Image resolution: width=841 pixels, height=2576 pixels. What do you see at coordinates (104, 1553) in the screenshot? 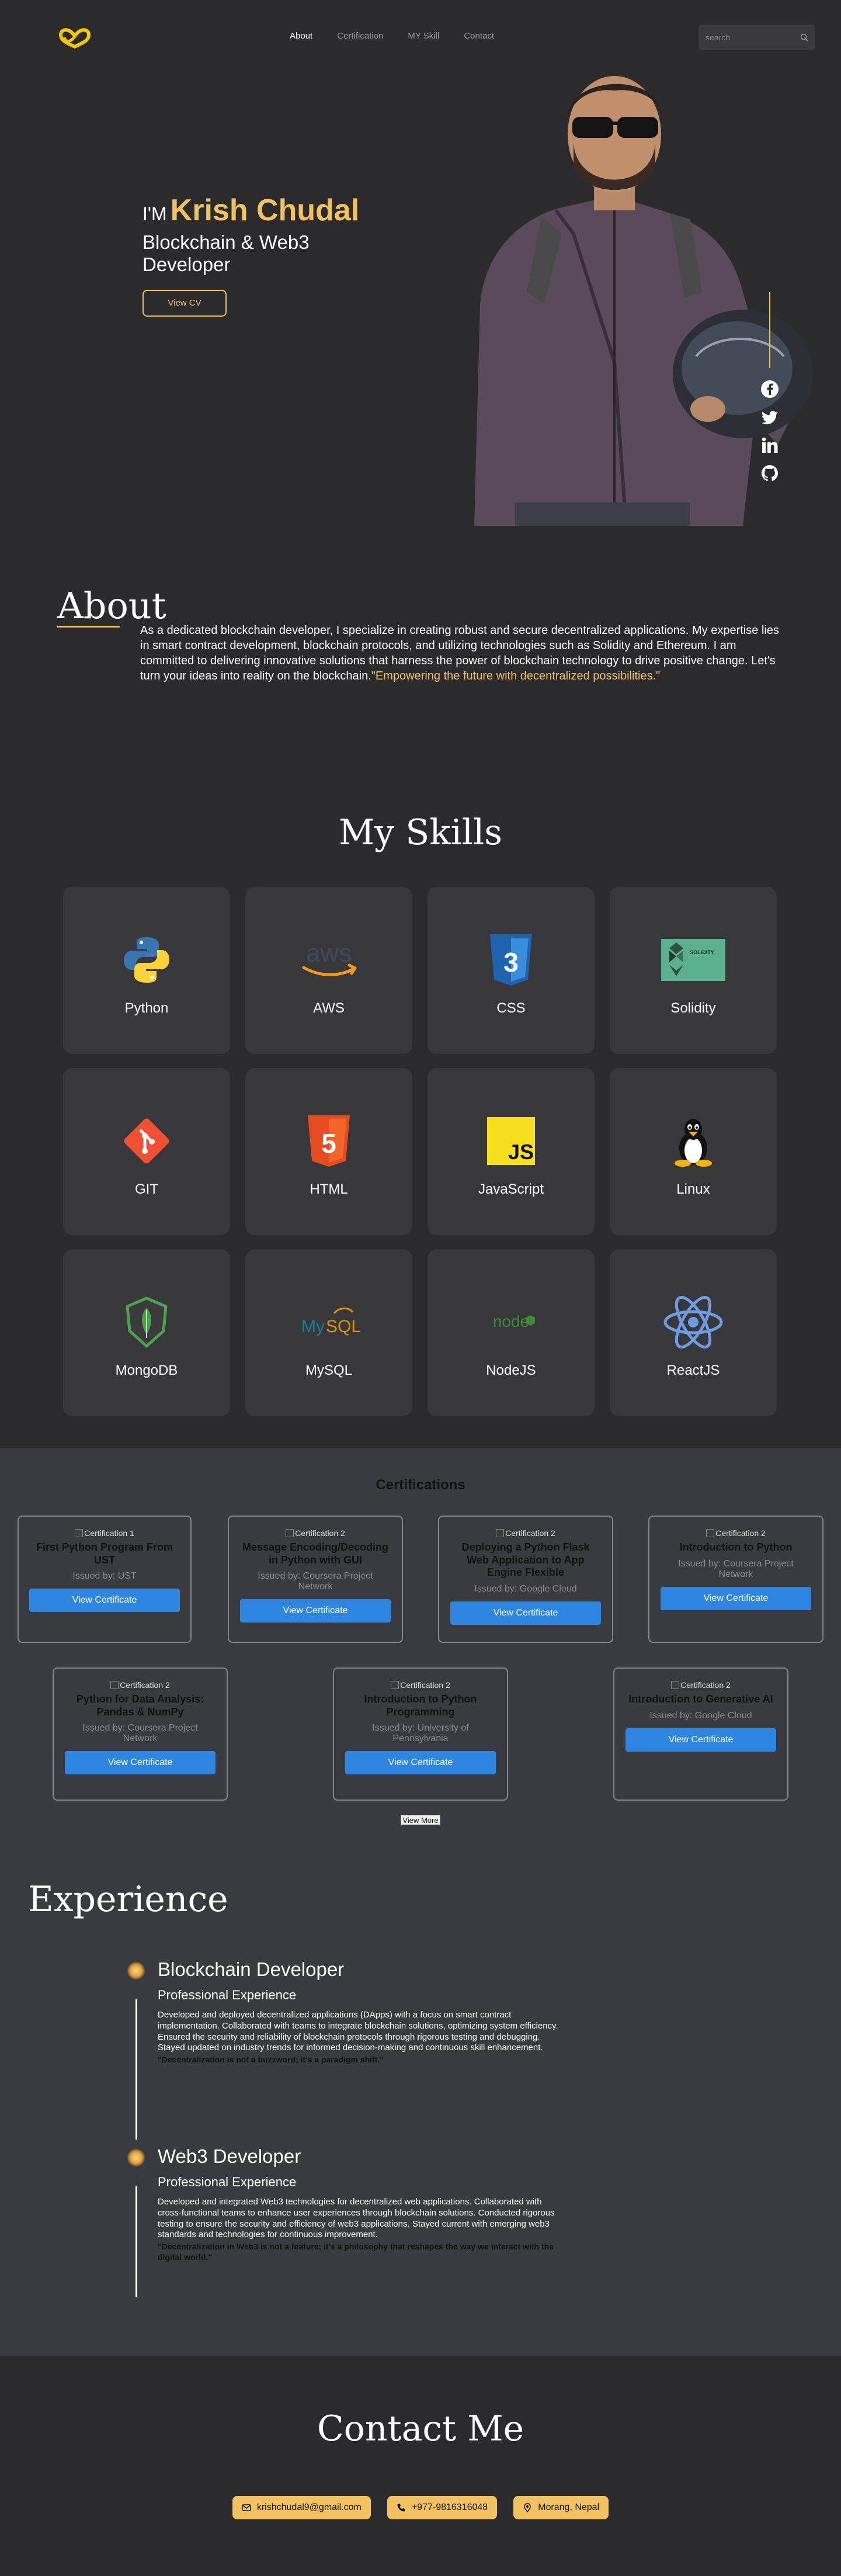
I see `certificate-name: First Python Program From UST` at bounding box center [104, 1553].